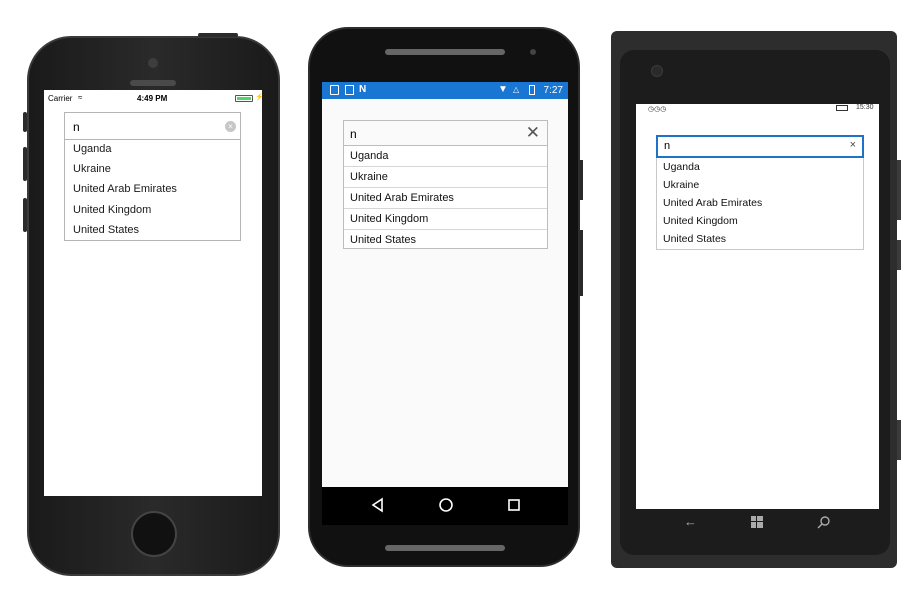 The height and width of the screenshot is (612, 920). Describe the element at coordinates (25, 215) in the screenshot. I see `volume-down-button` at that location.